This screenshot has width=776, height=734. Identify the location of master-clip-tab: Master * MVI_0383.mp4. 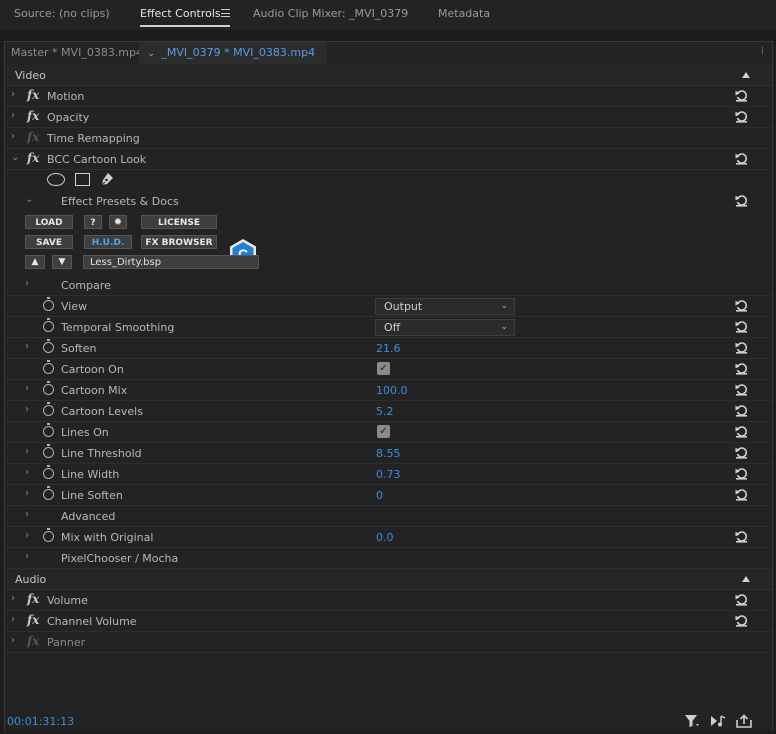
(77, 53).